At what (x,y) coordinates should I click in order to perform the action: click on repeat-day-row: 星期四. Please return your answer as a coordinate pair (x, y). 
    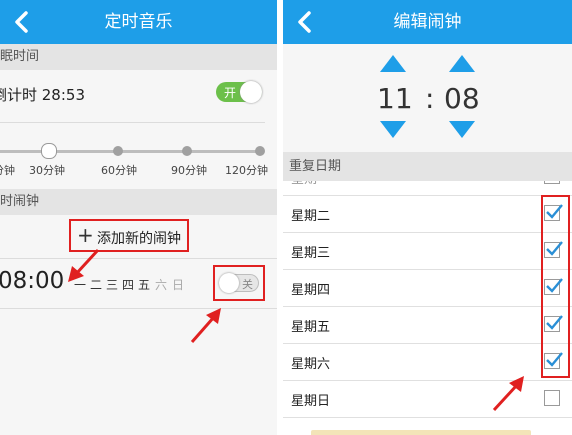
    Looking at the image, I should click on (427, 288).